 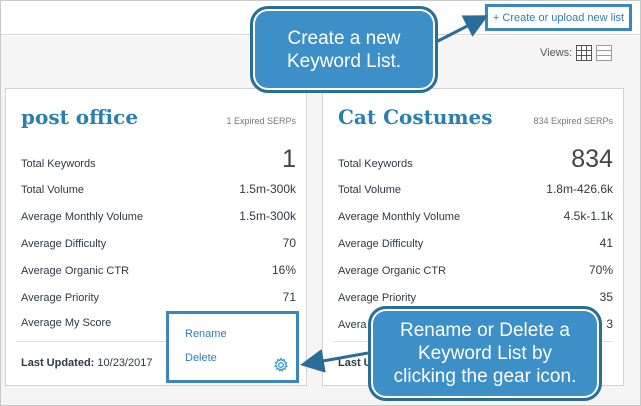 What do you see at coordinates (206, 334) in the screenshot?
I see `rename-menu-item: Rename` at bounding box center [206, 334].